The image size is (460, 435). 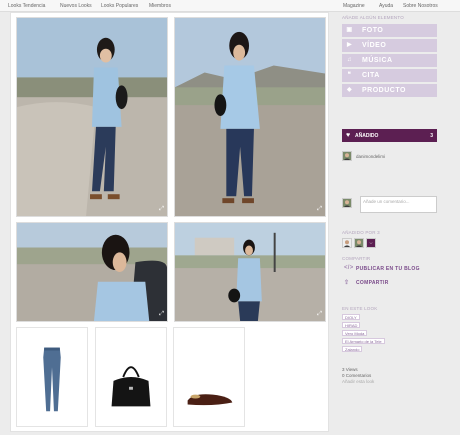 I want to click on product-handbag, so click(x=131, y=377).